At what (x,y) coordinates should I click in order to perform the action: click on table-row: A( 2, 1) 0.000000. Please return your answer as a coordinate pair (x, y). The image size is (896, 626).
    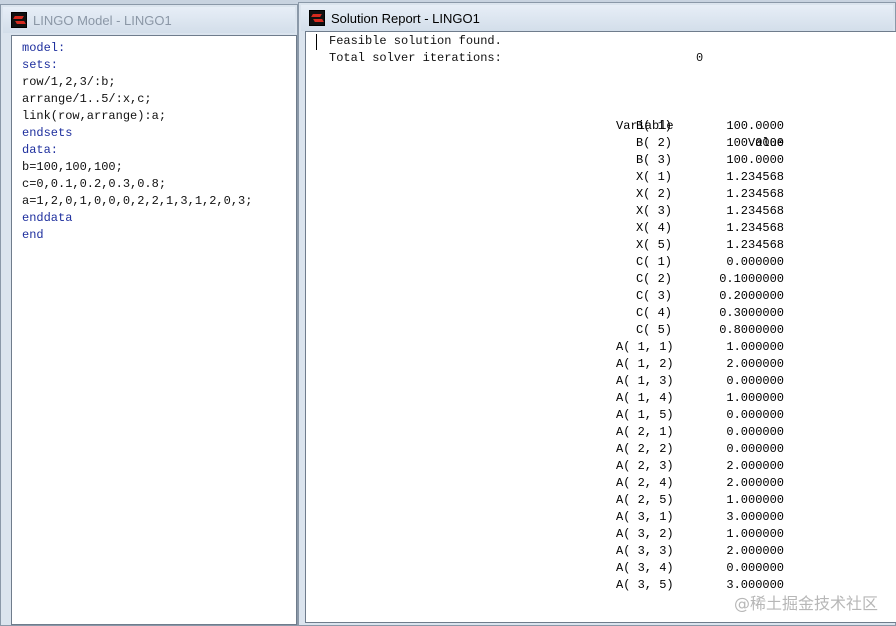
    Looking at the image, I should click on (601, 432).